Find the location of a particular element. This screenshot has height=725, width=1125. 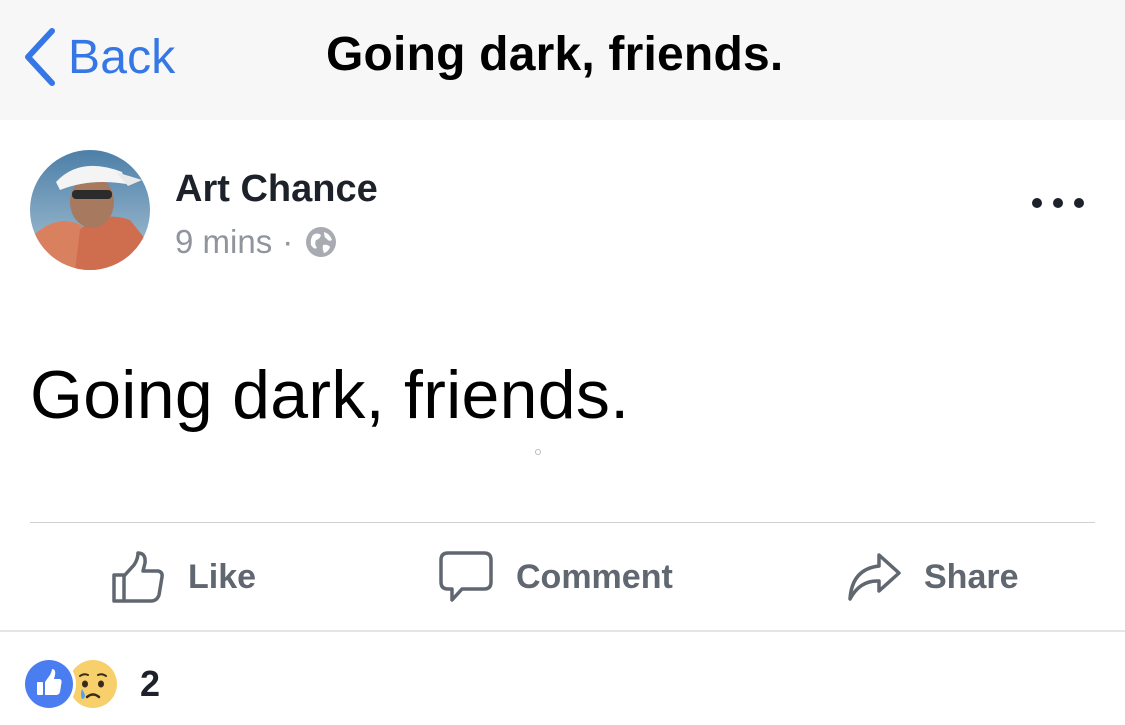

post-meta: 9 mins · is located at coordinates (256, 242).